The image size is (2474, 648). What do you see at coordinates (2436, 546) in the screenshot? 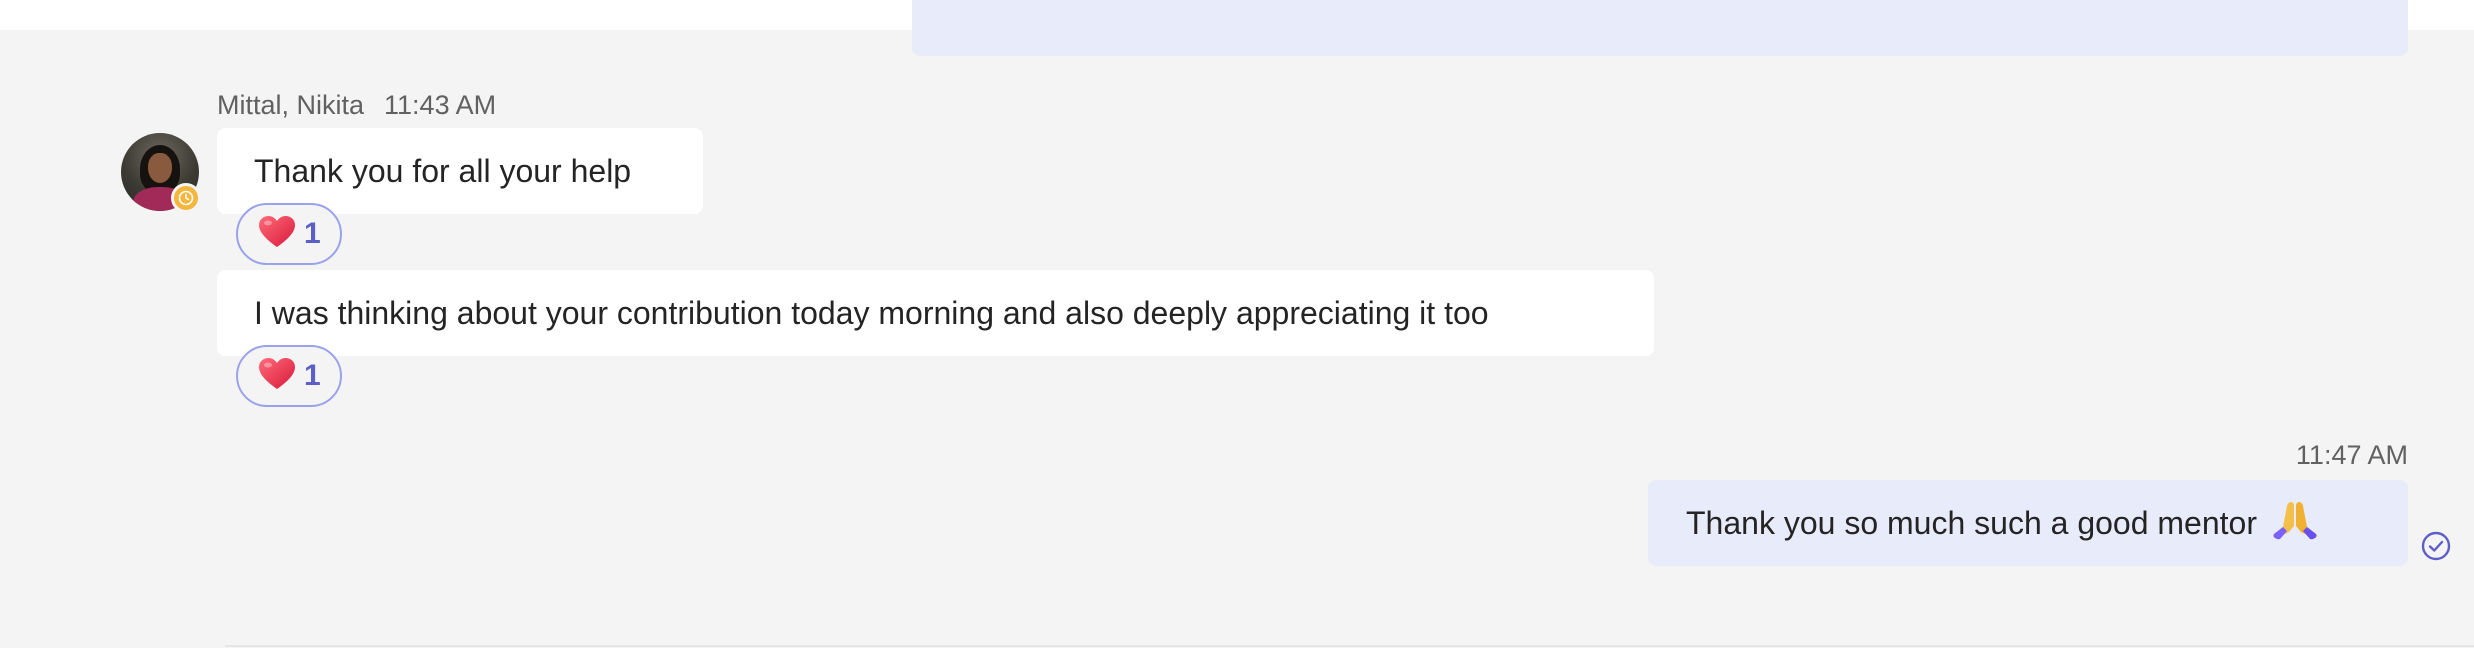
I see `read-receipt-icon` at bounding box center [2436, 546].